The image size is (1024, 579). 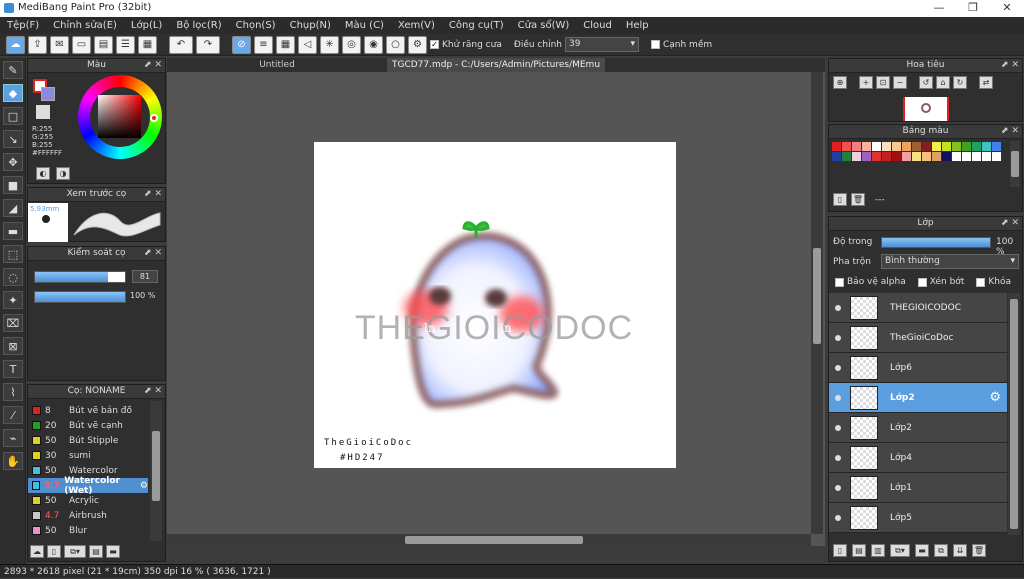 I want to click on brush-list-item: 20 Bút vẽ cạnh, so click(x=88, y=425).